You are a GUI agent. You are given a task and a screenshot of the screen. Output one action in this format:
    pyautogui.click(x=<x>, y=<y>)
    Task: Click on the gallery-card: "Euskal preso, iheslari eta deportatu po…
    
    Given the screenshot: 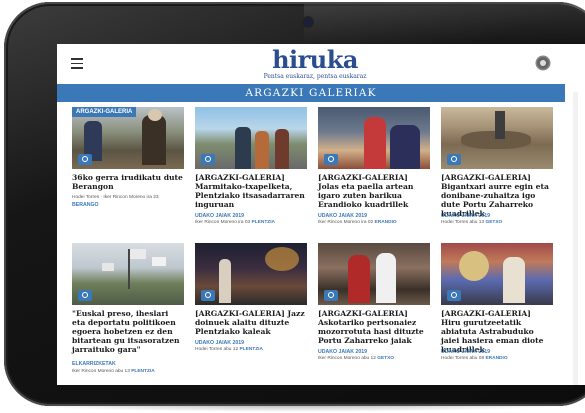 What is the action you would take?
    pyautogui.click(x=128, y=314)
    